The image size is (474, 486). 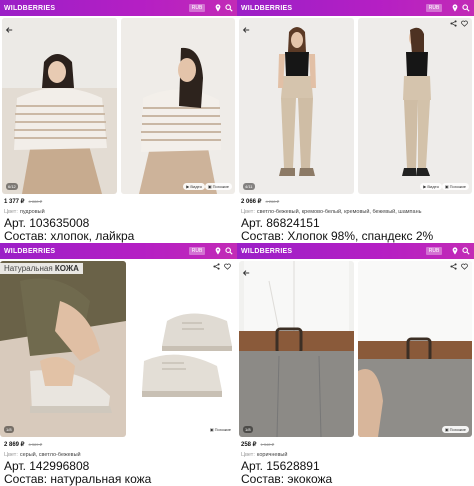 What do you see at coordinates (41, 268) in the screenshot?
I see `promo-banner: Натуральная КОЖА` at bounding box center [41, 268].